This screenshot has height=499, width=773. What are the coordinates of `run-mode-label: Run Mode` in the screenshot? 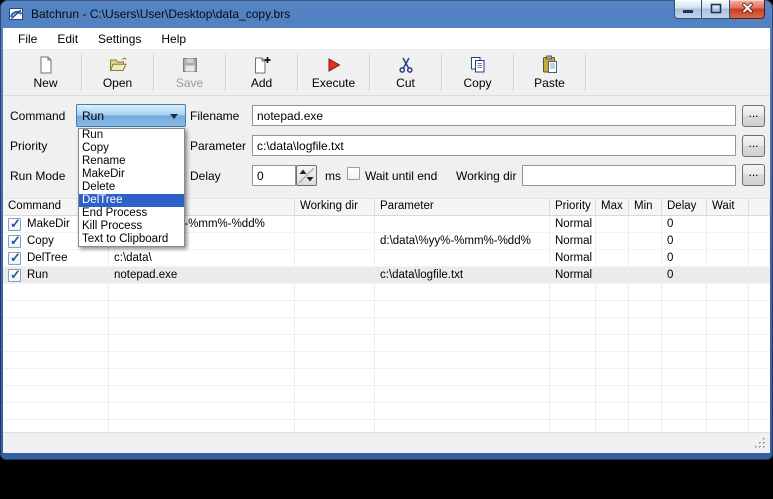 It's located at (38, 176).